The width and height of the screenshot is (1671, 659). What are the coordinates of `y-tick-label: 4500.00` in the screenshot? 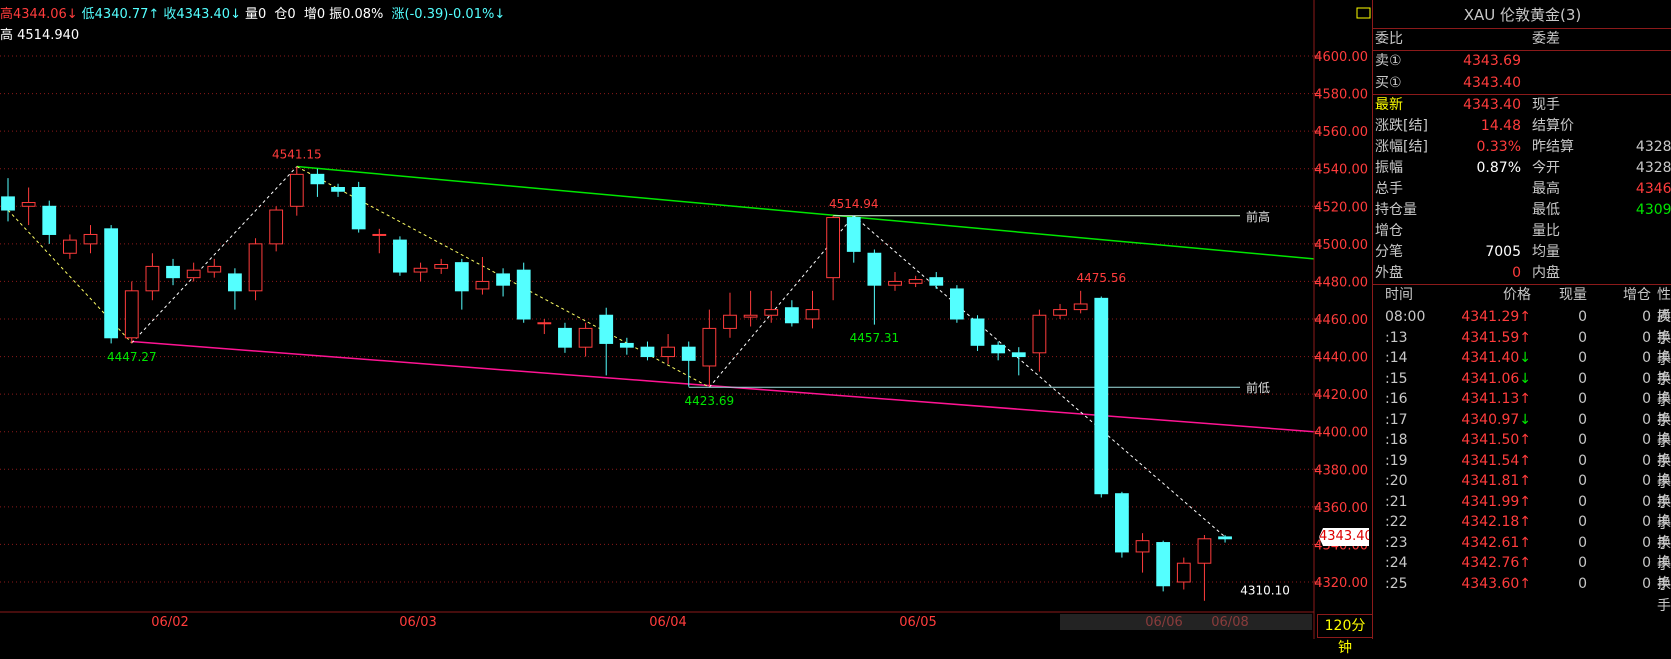 It's located at (1341, 245).